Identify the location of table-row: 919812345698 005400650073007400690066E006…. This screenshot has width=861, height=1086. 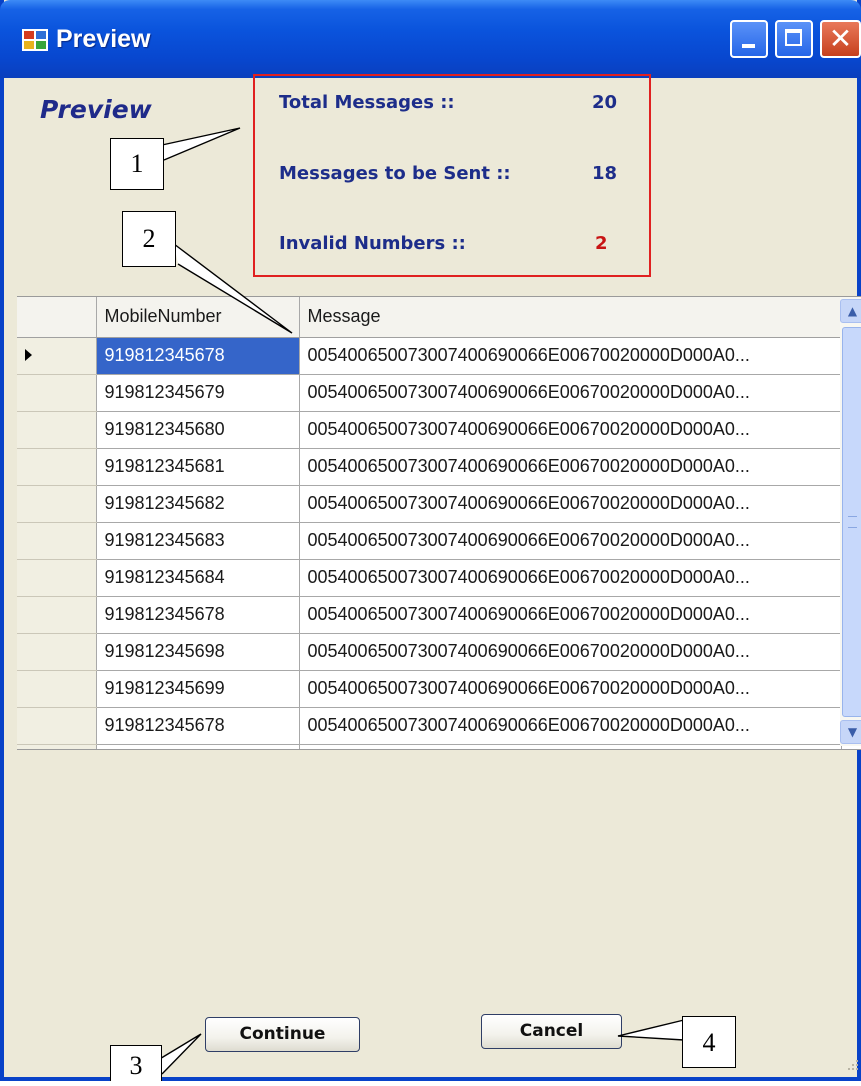
(429, 652).